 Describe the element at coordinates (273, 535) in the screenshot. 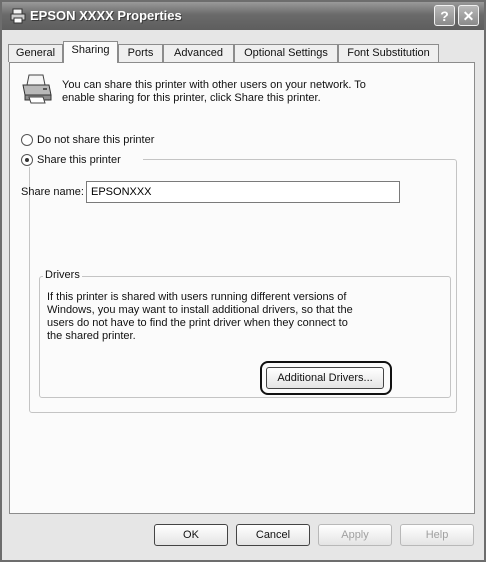

I see `cancel-button: Cancel` at that location.